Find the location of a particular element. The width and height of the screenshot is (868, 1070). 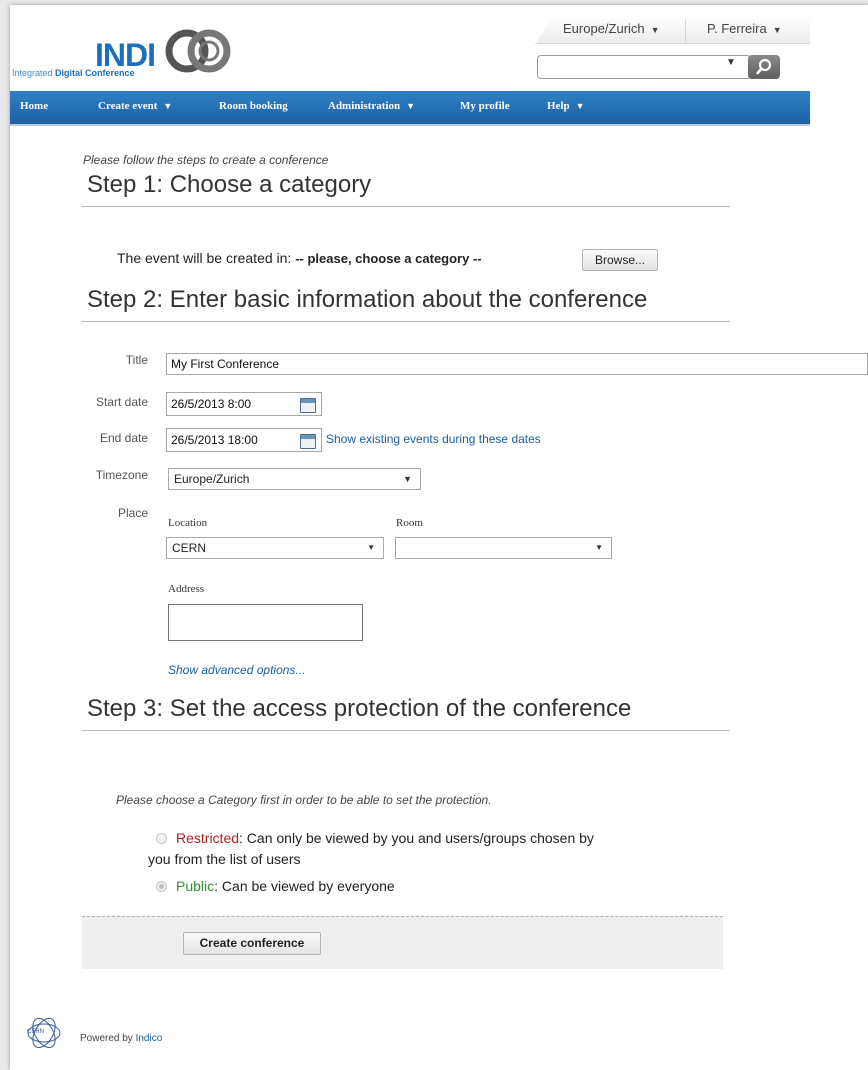

created-in-label: The event will be created in: is located at coordinates (204, 258).